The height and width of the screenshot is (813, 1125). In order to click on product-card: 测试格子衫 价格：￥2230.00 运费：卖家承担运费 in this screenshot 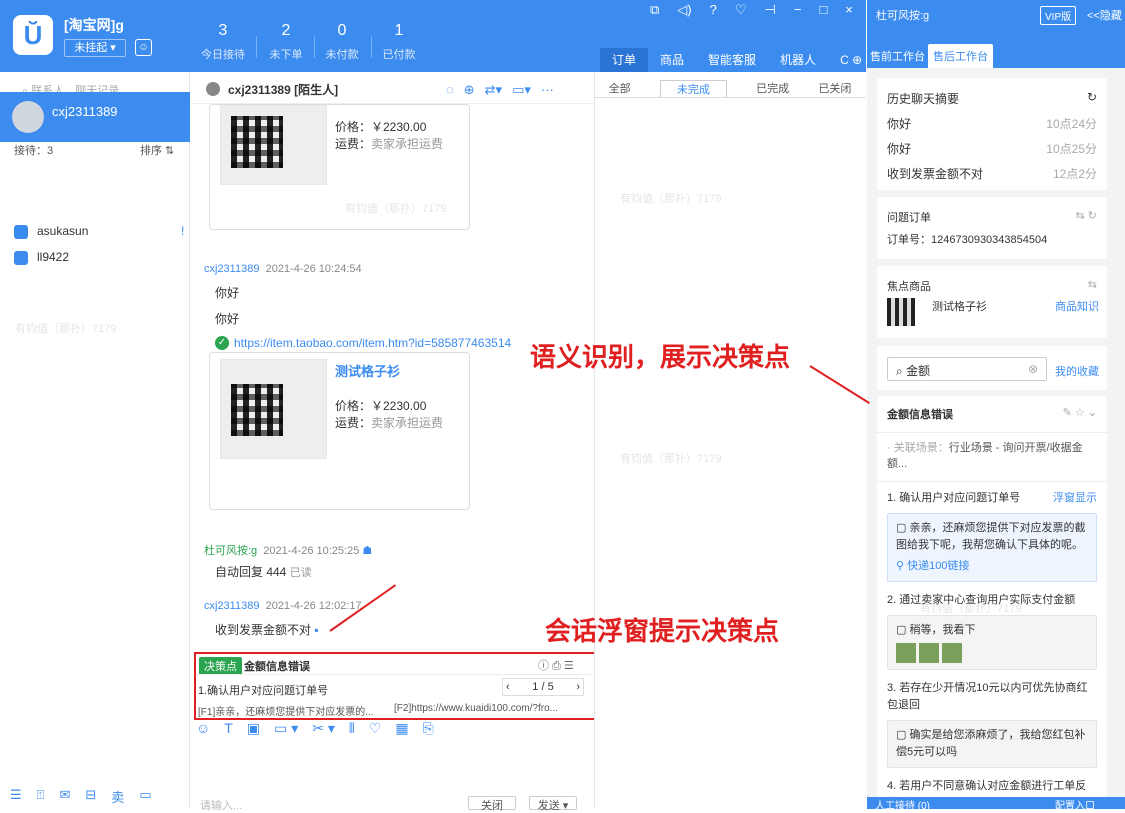, I will do `click(339, 431)`.